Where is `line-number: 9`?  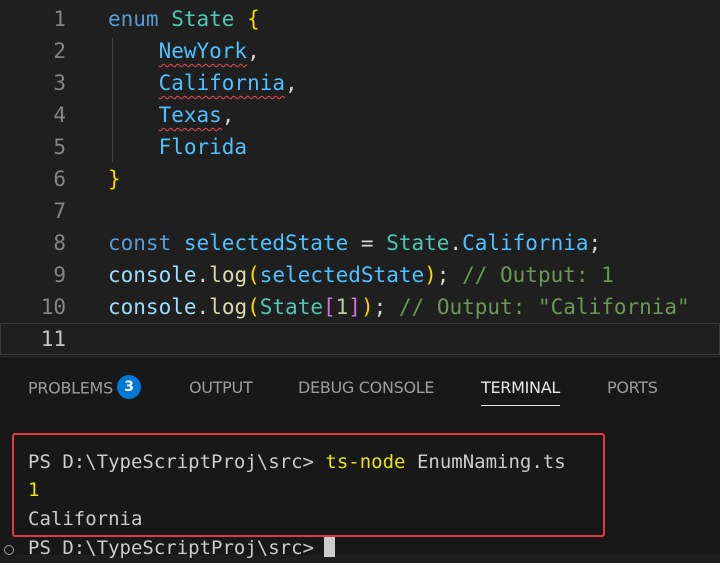
line-number: 9 is located at coordinates (59, 275).